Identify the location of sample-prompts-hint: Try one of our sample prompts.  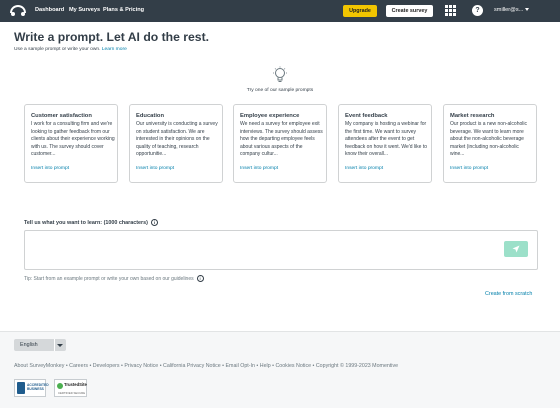
(280, 90).